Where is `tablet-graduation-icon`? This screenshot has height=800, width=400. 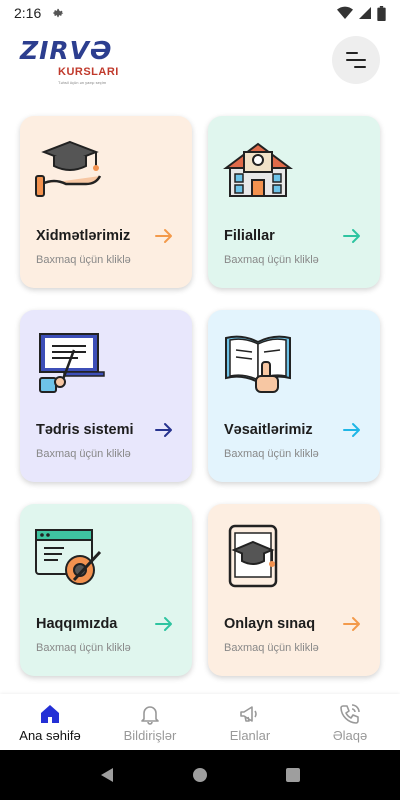
tablet-graduation-icon is located at coordinates (253, 556).